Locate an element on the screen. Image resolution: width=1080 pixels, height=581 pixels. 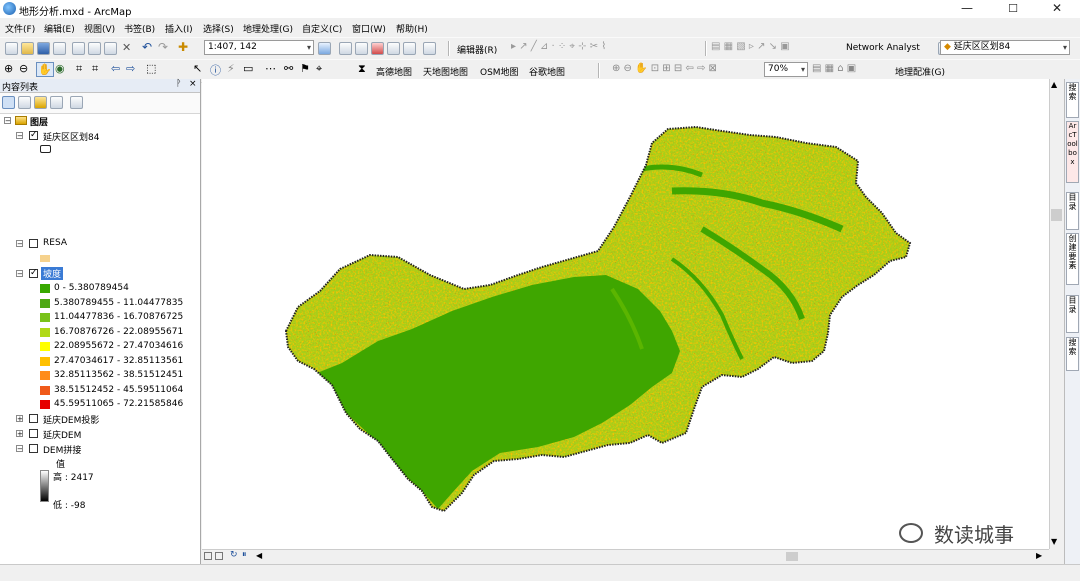
catalog-window-icon is located at coordinates (361, 48).